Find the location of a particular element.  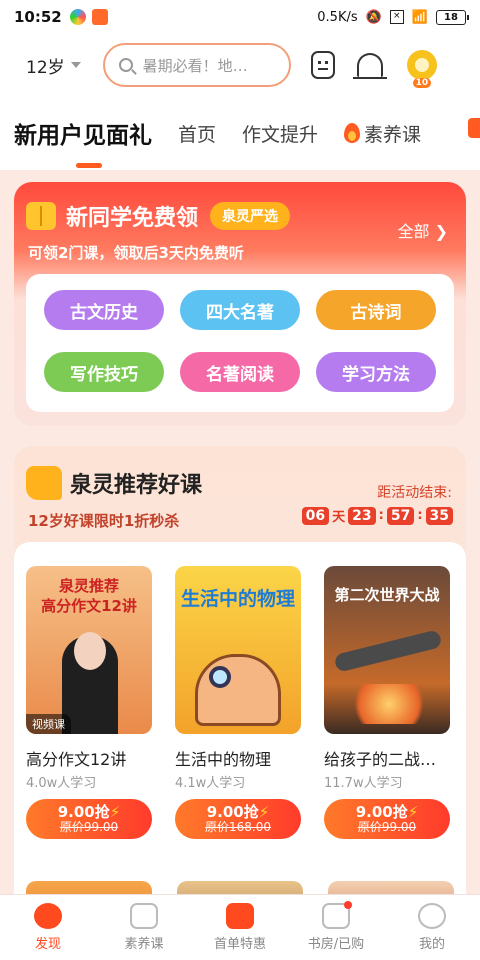

level-badge: 10 is located at coordinates (422, 83).